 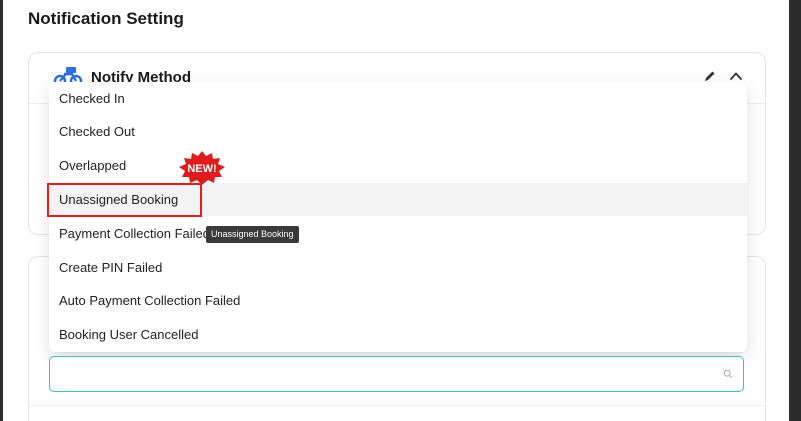 What do you see at coordinates (397, 405) in the screenshot?
I see `section-divider` at bounding box center [397, 405].